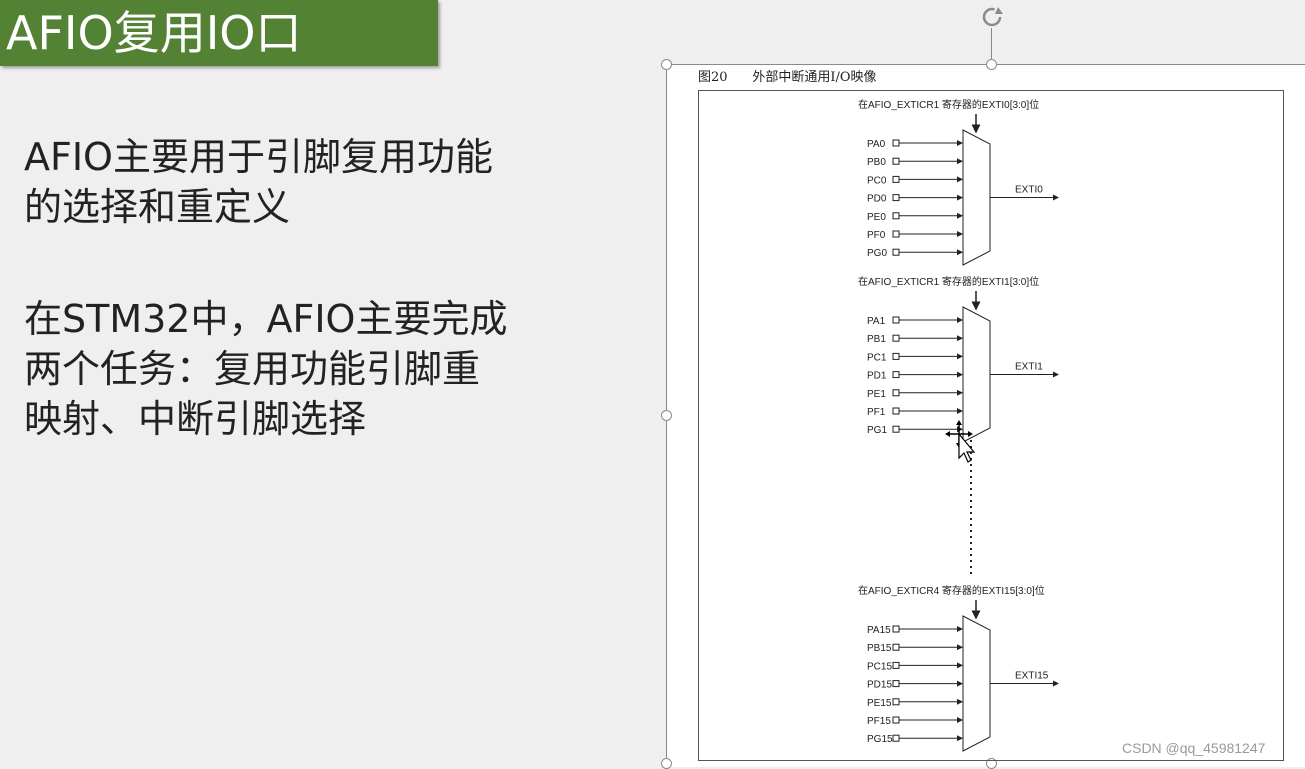 The height and width of the screenshot is (769, 1305). What do you see at coordinates (960, 441) in the screenshot?
I see `move-cursor-icon` at bounding box center [960, 441].